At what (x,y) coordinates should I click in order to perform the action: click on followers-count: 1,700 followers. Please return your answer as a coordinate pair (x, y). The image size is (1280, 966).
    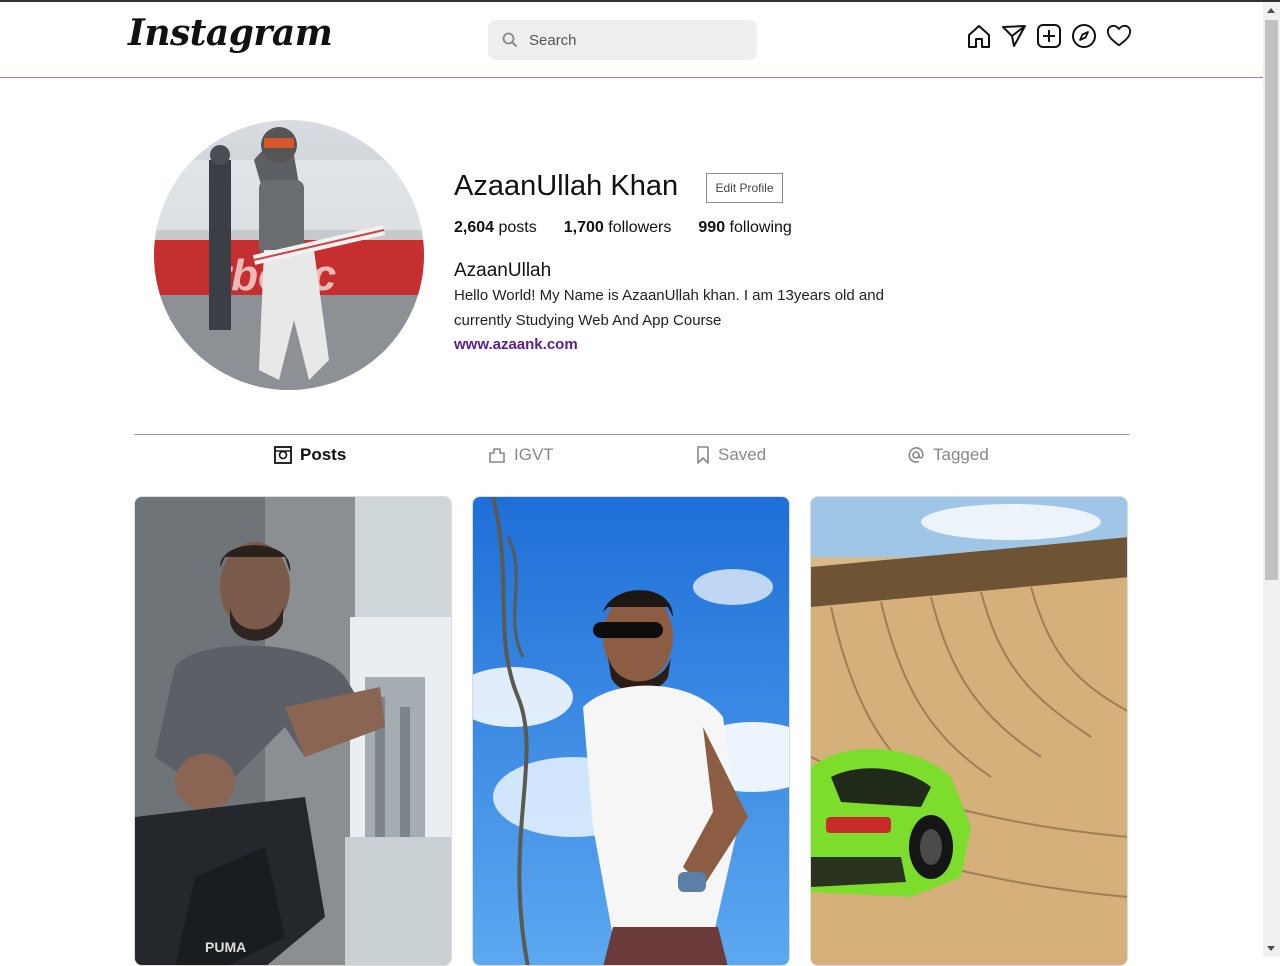
    Looking at the image, I should click on (618, 228).